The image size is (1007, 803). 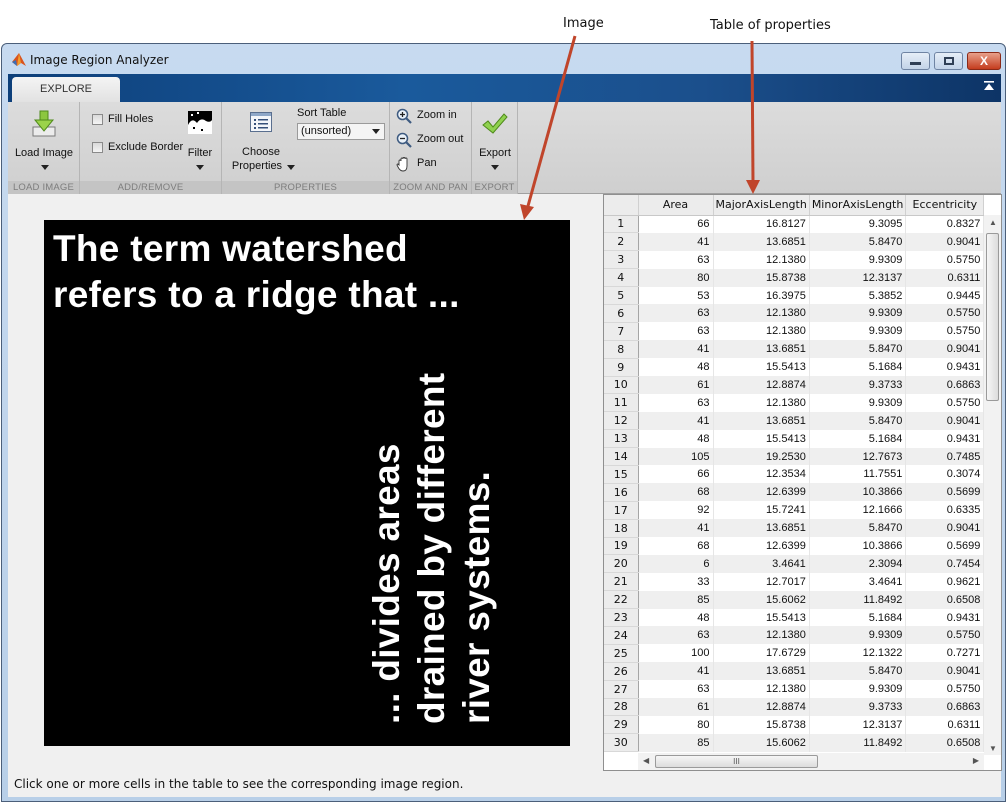 What do you see at coordinates (945, 653) in the screenshot?
I see `table-cell: 0.7271` at bounding box center [945, 653].